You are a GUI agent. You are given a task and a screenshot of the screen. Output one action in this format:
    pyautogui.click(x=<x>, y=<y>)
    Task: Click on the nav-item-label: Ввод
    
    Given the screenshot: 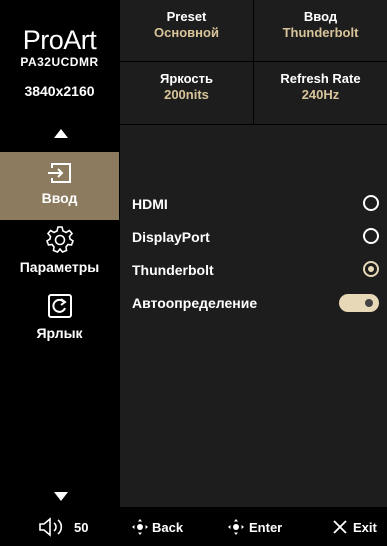 What is the action you would take?
    pyautogui.click(x=59, y=198)
    